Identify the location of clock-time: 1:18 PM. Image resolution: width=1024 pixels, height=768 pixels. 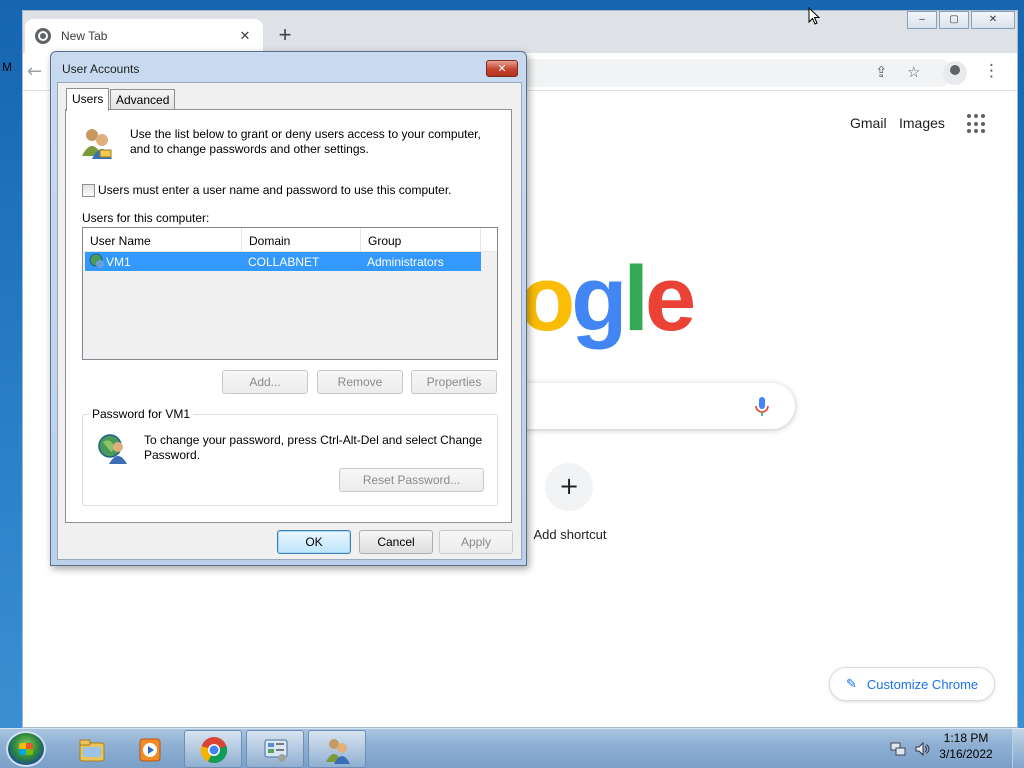
(966, 738).